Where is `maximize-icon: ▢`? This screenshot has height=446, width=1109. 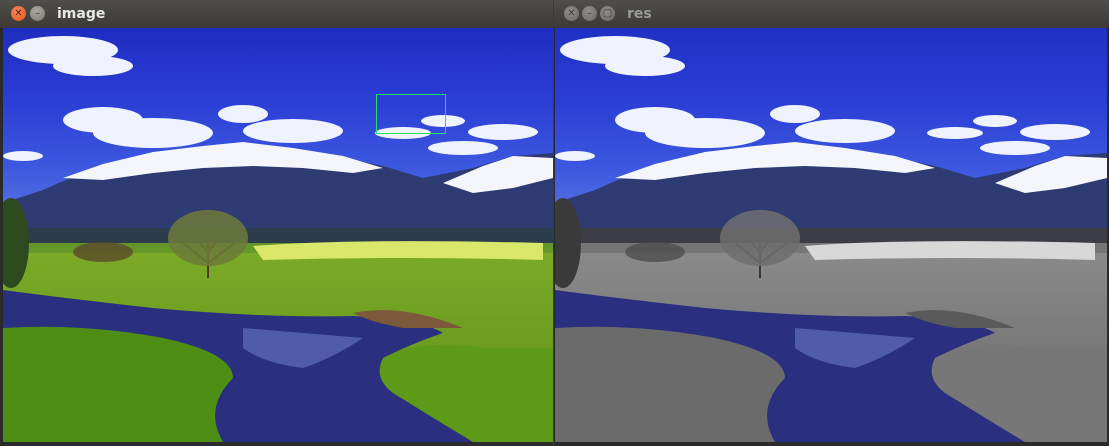
maximize-icon: ▢ is located at coordinates (607, 13).